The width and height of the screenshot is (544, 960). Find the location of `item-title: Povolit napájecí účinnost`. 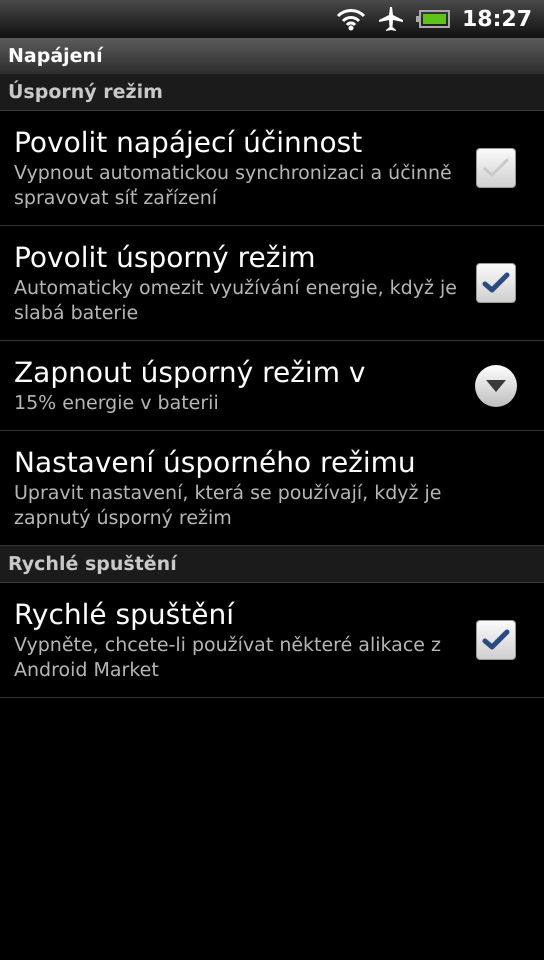

item-title: Povolit napájecí účinnost is located at coordinates (189, 143).